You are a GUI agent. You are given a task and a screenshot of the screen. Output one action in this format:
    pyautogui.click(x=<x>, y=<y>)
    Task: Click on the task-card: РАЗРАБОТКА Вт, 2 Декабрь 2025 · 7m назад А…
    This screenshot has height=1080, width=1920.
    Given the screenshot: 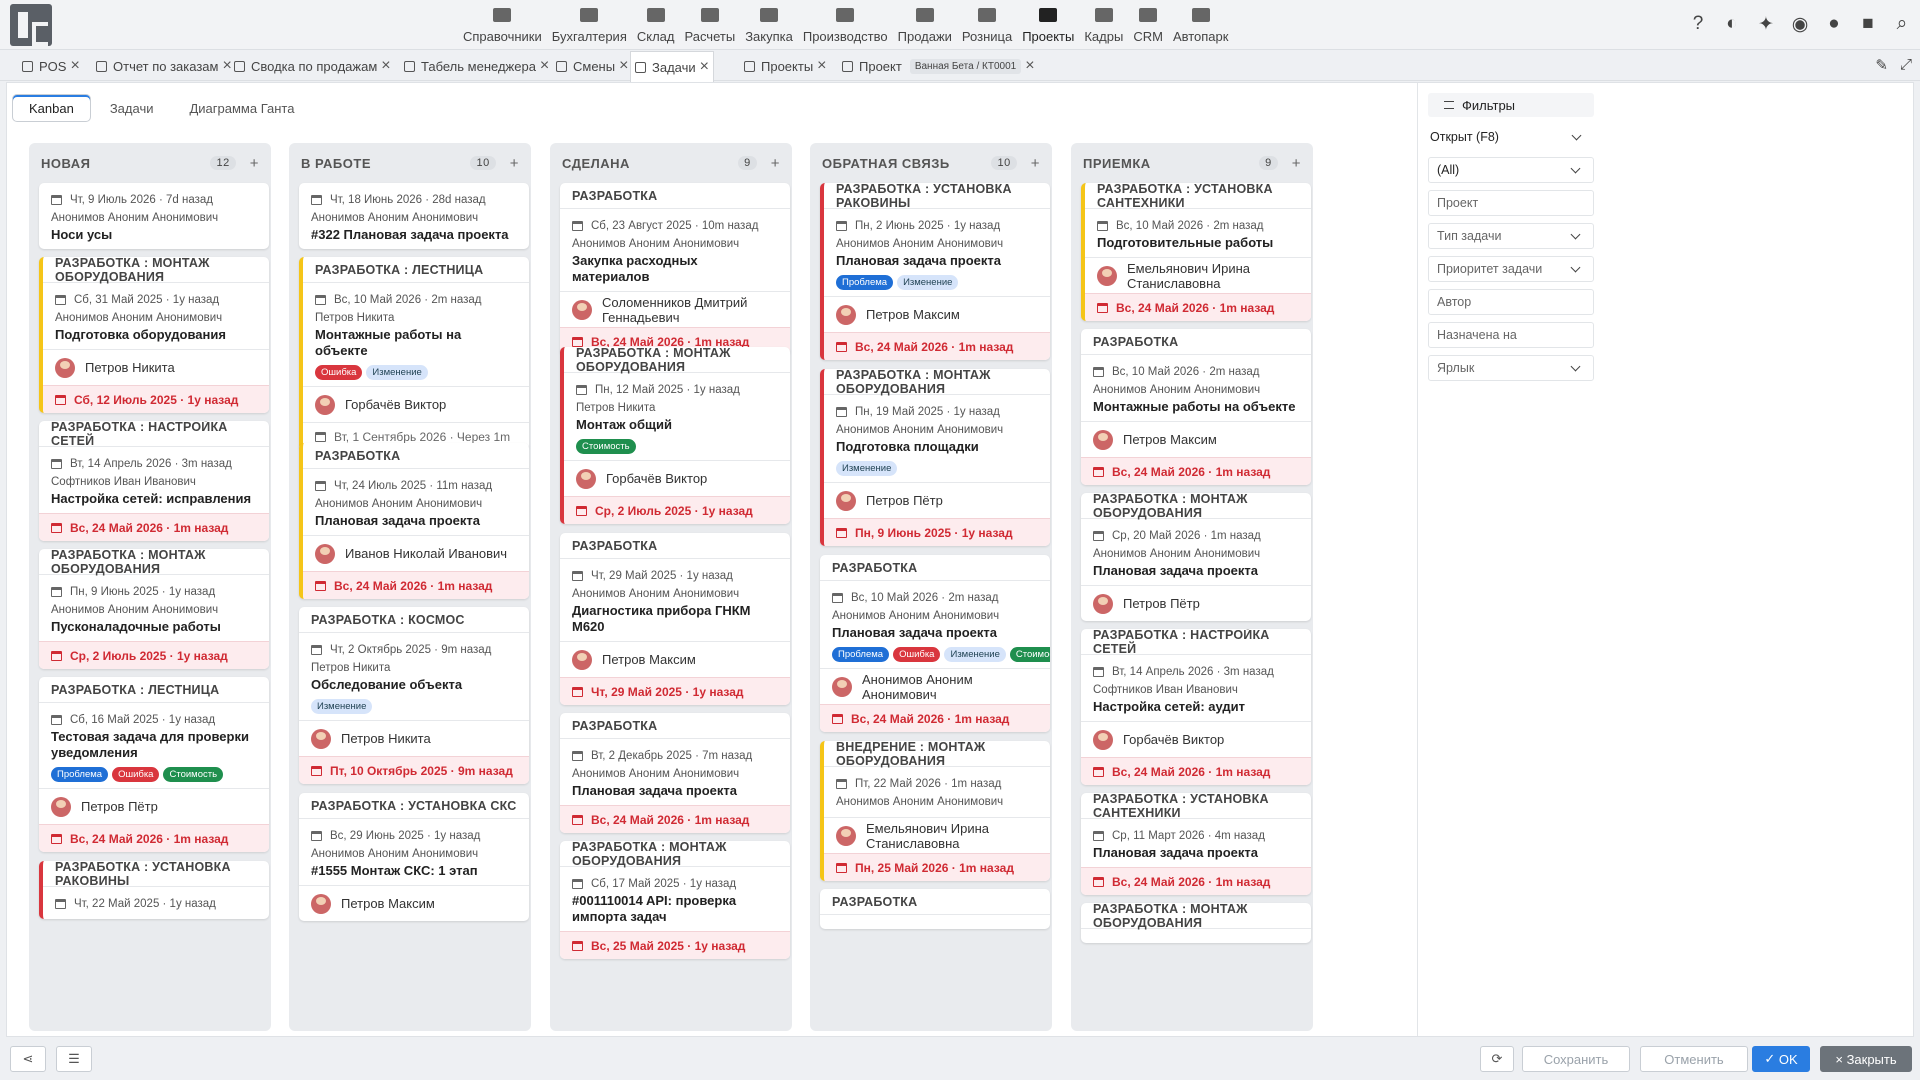 What is the action you would take?
    pyautogui.click(x=675, y=773)
    